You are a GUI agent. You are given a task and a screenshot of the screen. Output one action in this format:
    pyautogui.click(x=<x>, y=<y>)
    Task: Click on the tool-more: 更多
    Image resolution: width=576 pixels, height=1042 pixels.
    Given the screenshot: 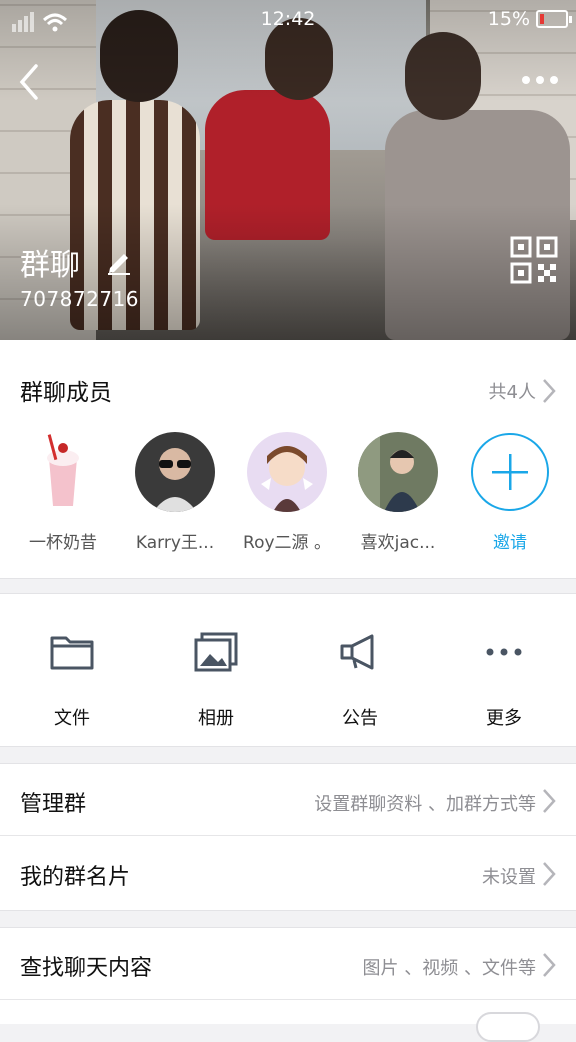 What is the action you would take?
    pyautogui.click(x=504, y=670)
    